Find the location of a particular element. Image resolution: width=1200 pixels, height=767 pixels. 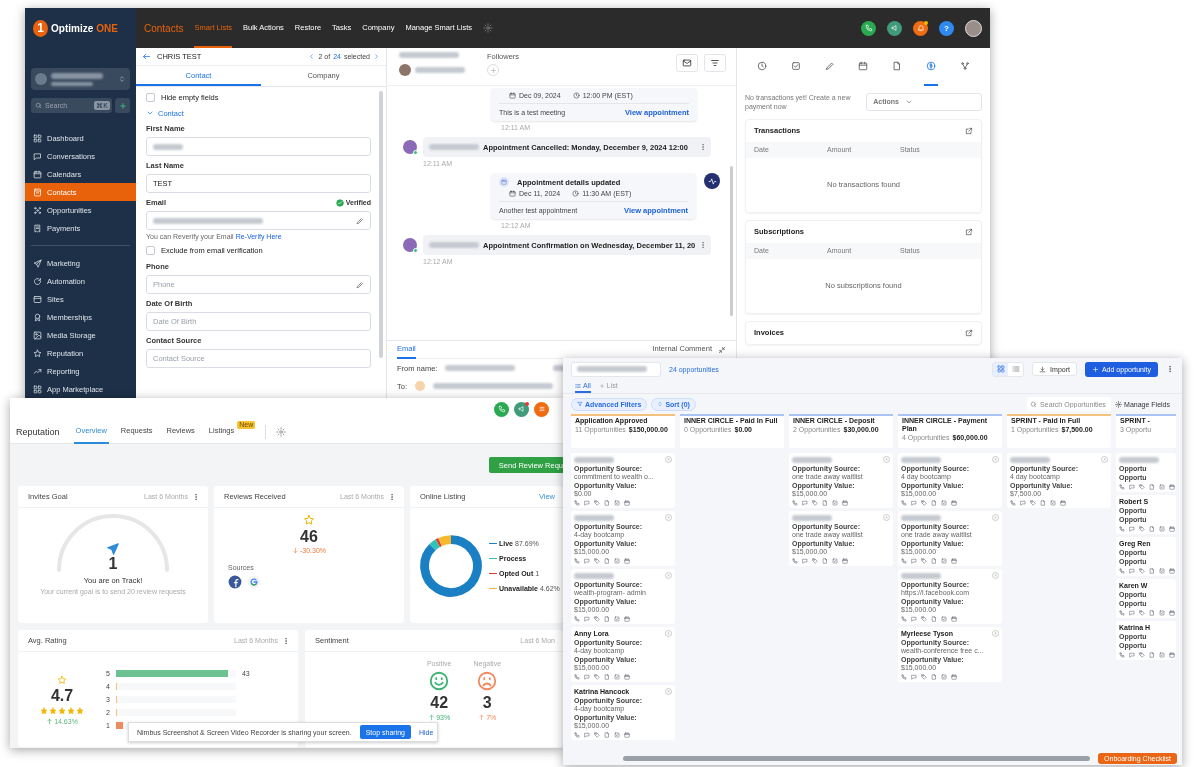

account-switcher is located at coordinates (80, 79).